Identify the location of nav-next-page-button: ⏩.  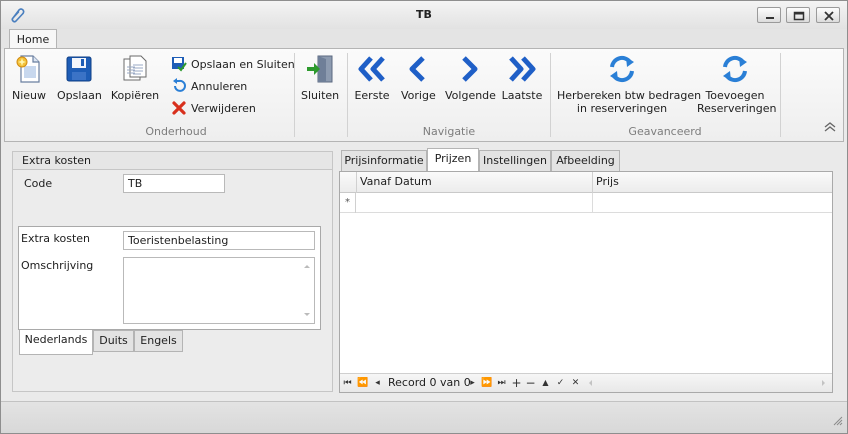
(486, 383).